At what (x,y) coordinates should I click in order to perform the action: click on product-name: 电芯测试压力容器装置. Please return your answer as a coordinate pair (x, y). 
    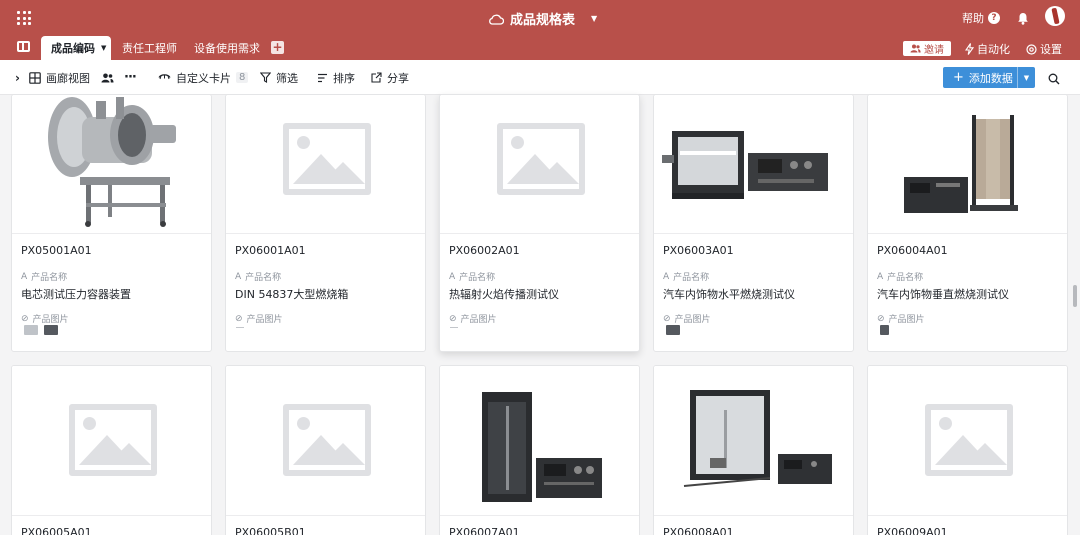
    Looking at the image, I should click on (76, 294).